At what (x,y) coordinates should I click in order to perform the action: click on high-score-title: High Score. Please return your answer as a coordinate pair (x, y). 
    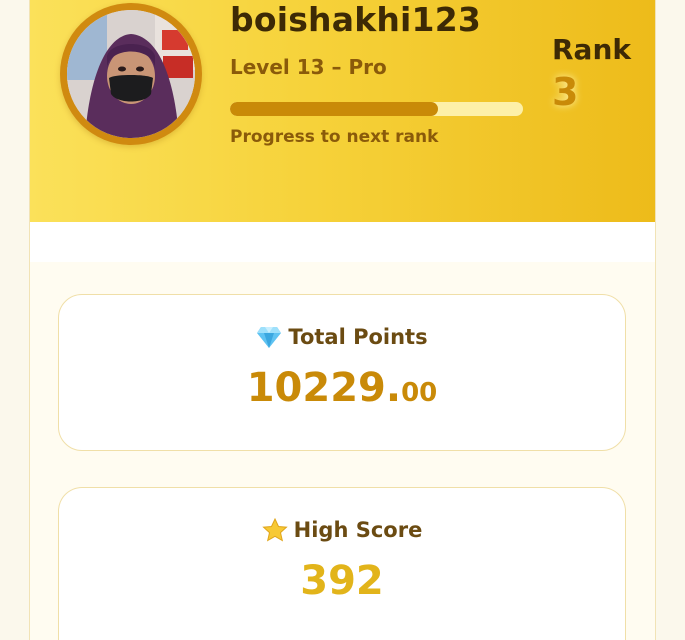
    Looking at the image, I should click on (342, 529).